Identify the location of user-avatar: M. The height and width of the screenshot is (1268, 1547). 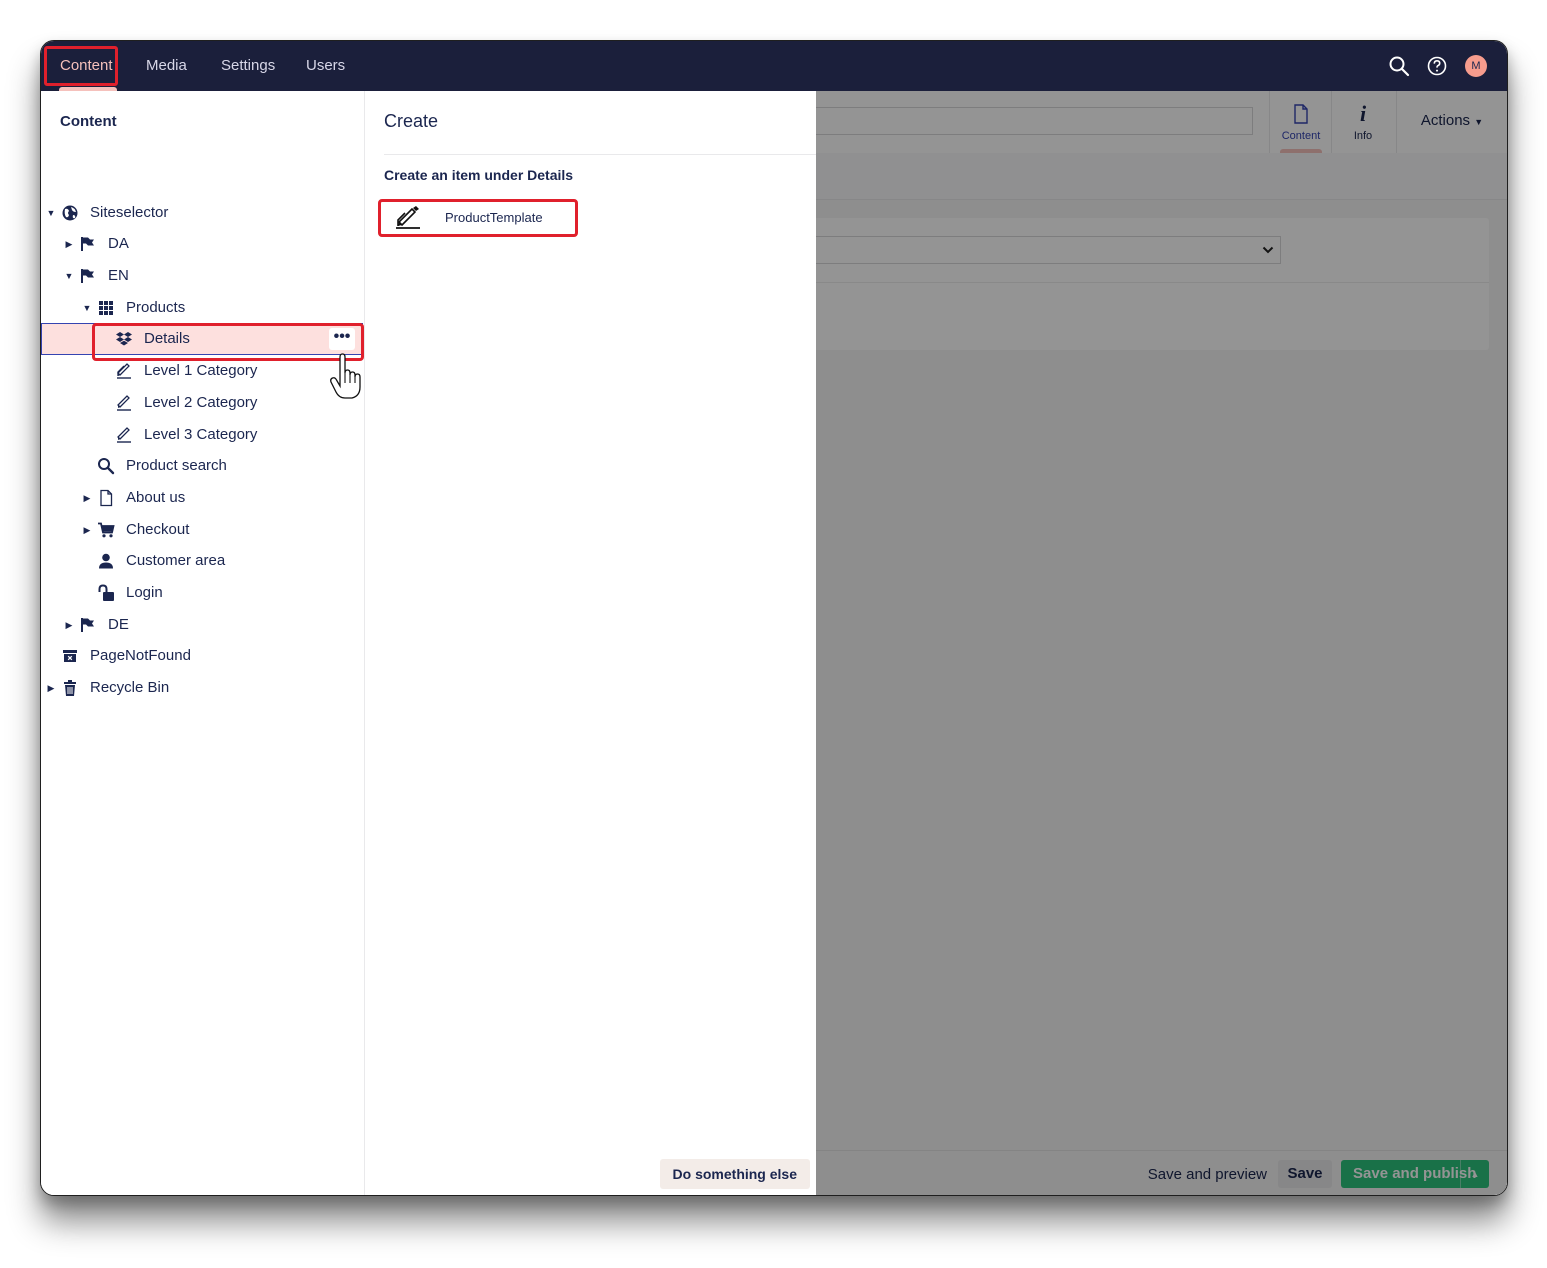
(1476, 66).